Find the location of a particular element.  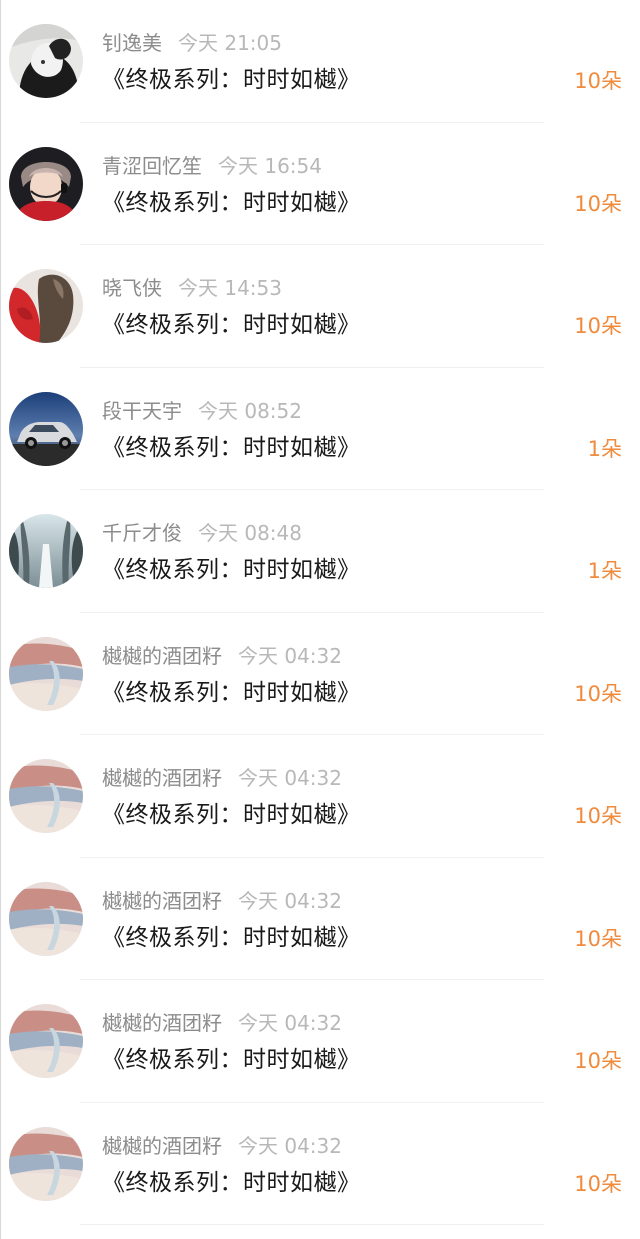

idol-avatar-icon is located at coordinates (46, 183).